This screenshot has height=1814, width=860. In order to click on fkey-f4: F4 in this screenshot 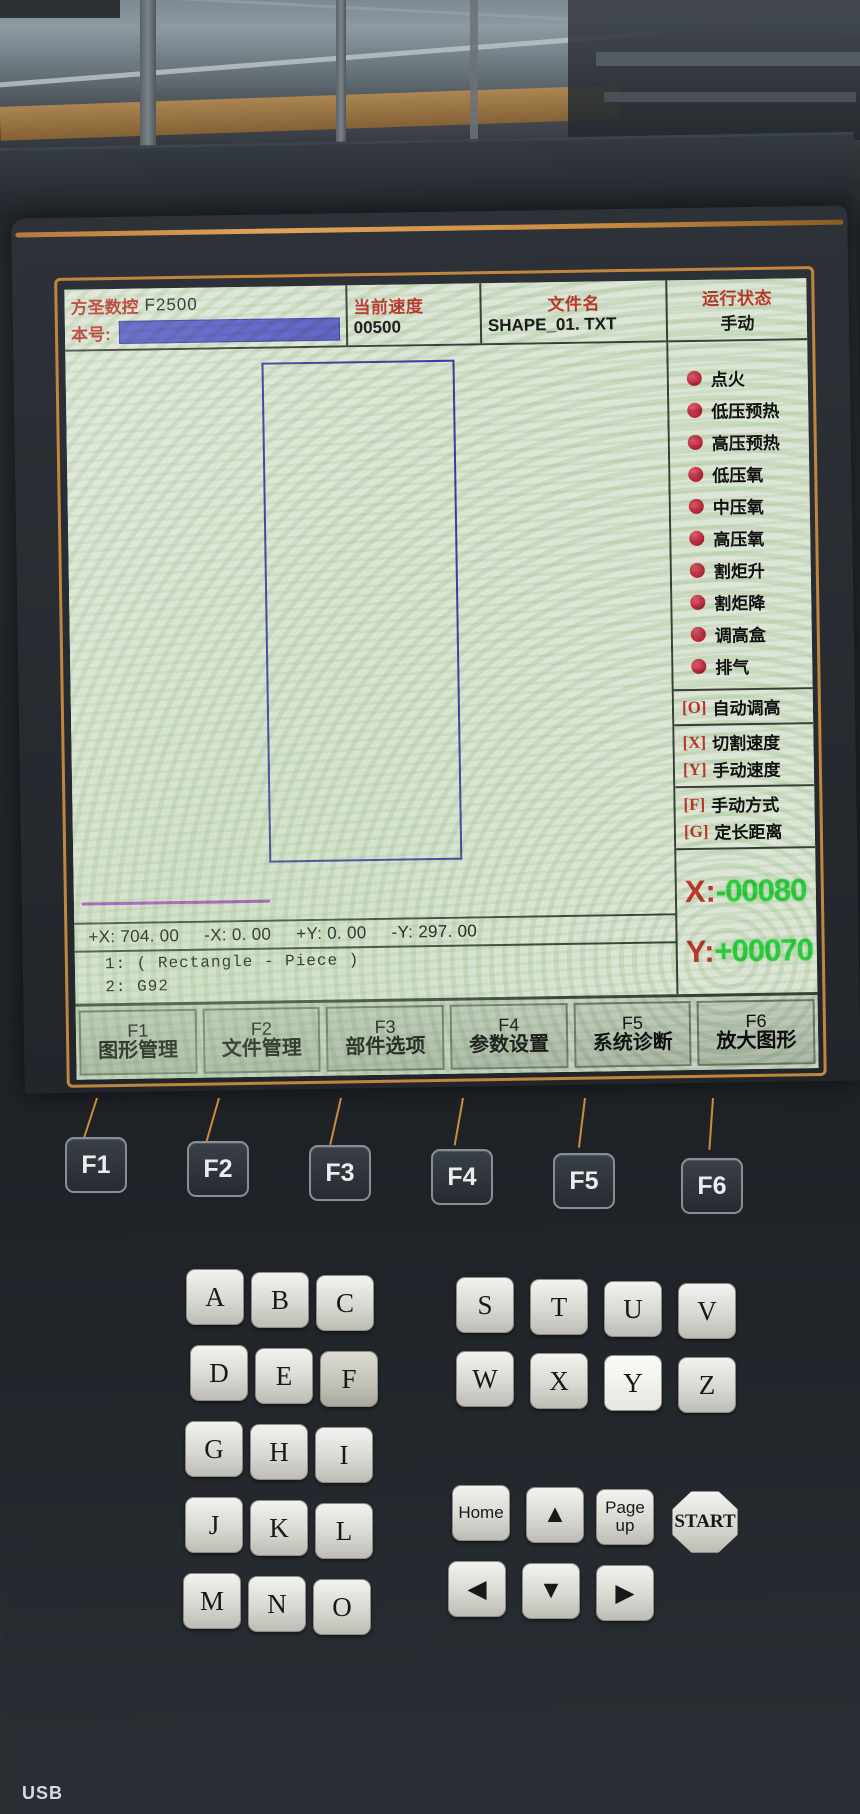, I will do `click(462, 1177)`.